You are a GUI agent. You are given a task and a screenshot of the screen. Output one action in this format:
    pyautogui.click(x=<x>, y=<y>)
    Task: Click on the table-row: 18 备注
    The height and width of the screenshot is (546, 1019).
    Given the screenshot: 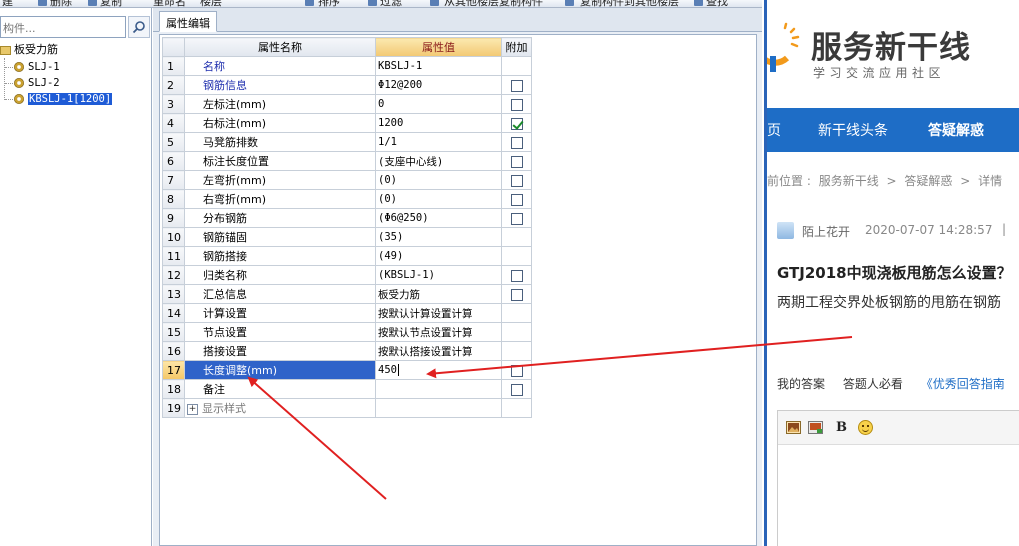 What is the action you would take?
    pyautogui.click(x=347, y=389)
    